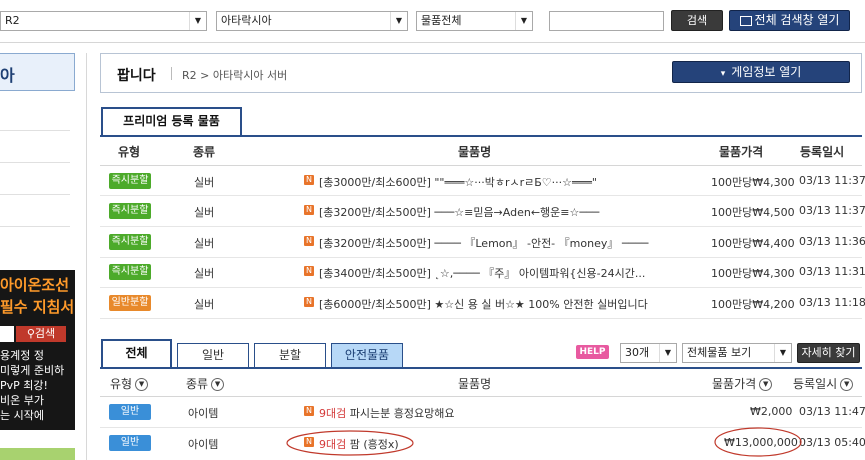 The width and height of the screenshot is (865, 460). Describe the element at coordinates (481, 136) in the screenshot. I see `premium-tab-line` at that location.